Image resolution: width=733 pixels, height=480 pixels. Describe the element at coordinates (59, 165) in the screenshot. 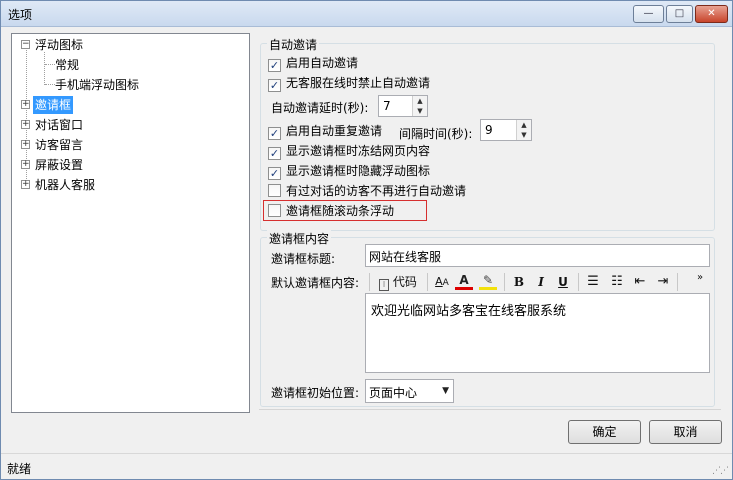

I see `tree-item-label: 屏蔽设置` at that location.